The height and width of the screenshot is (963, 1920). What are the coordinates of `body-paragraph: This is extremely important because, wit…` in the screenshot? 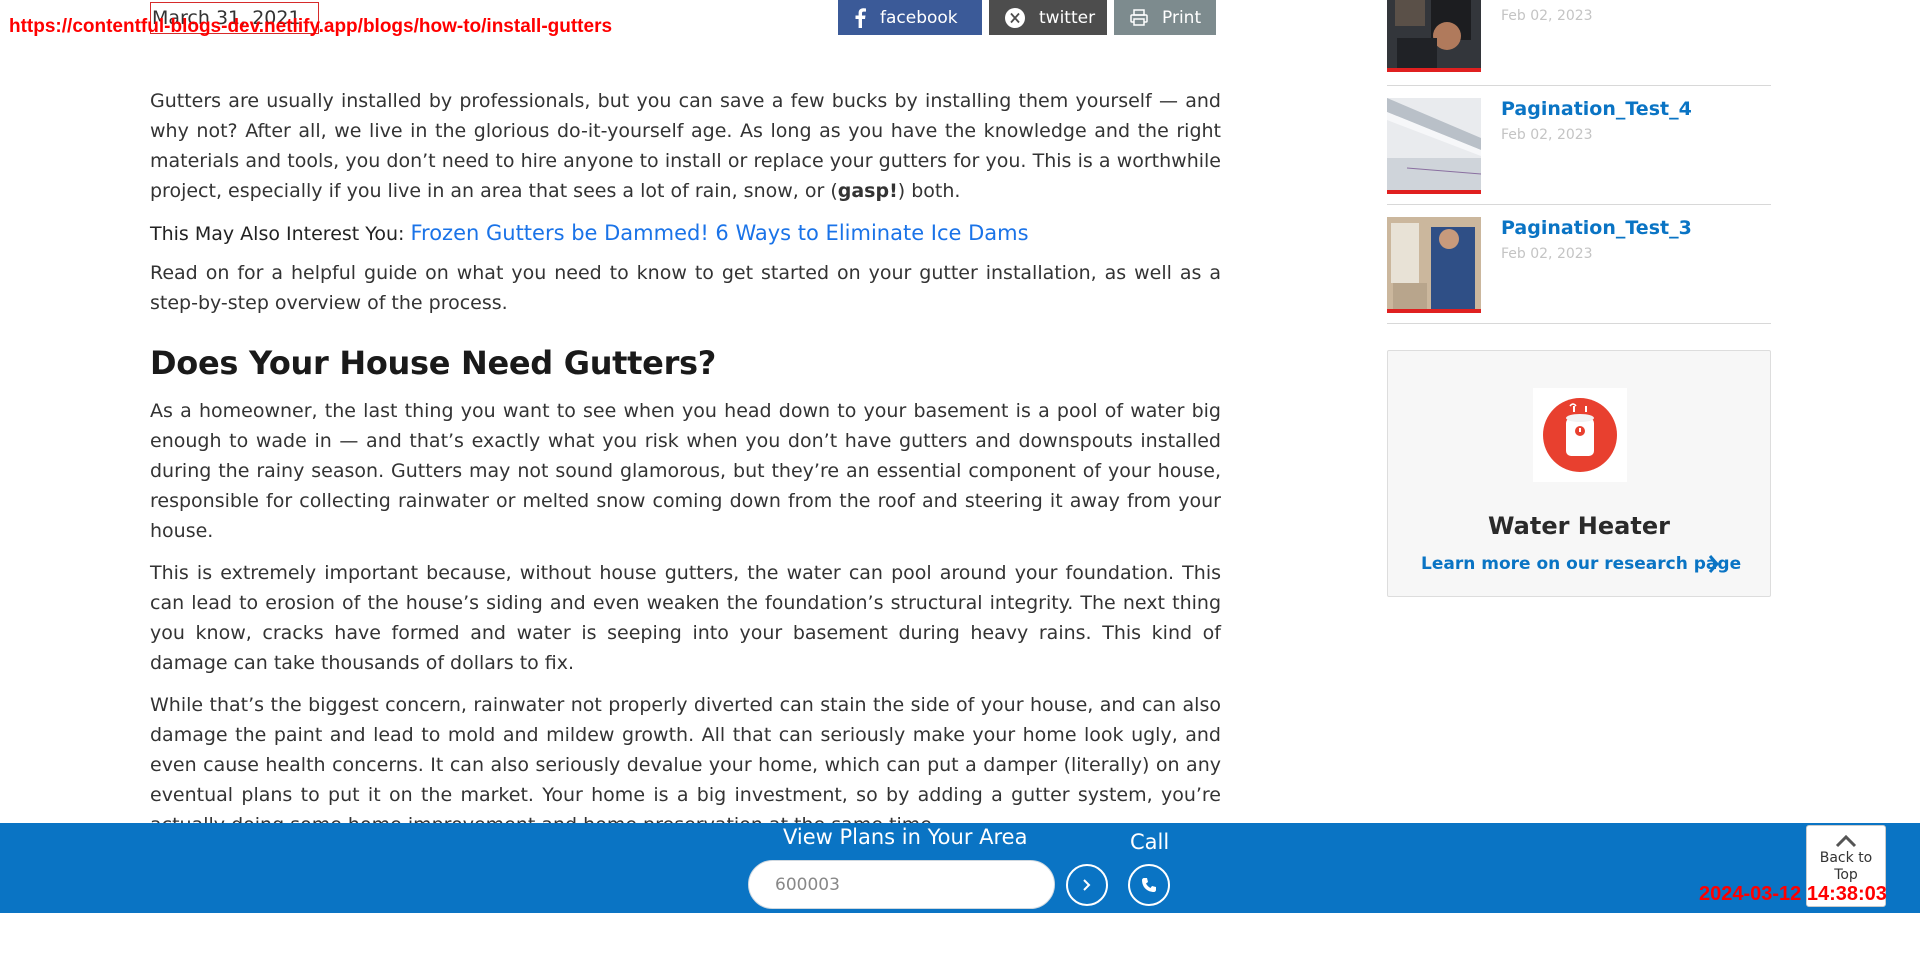 It's located at (685, 618).